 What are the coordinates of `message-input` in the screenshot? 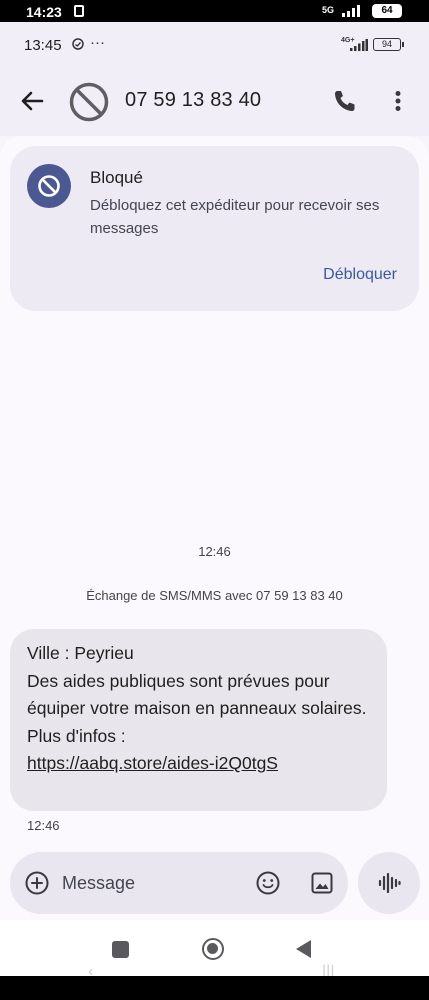 It's located at (152, 883).